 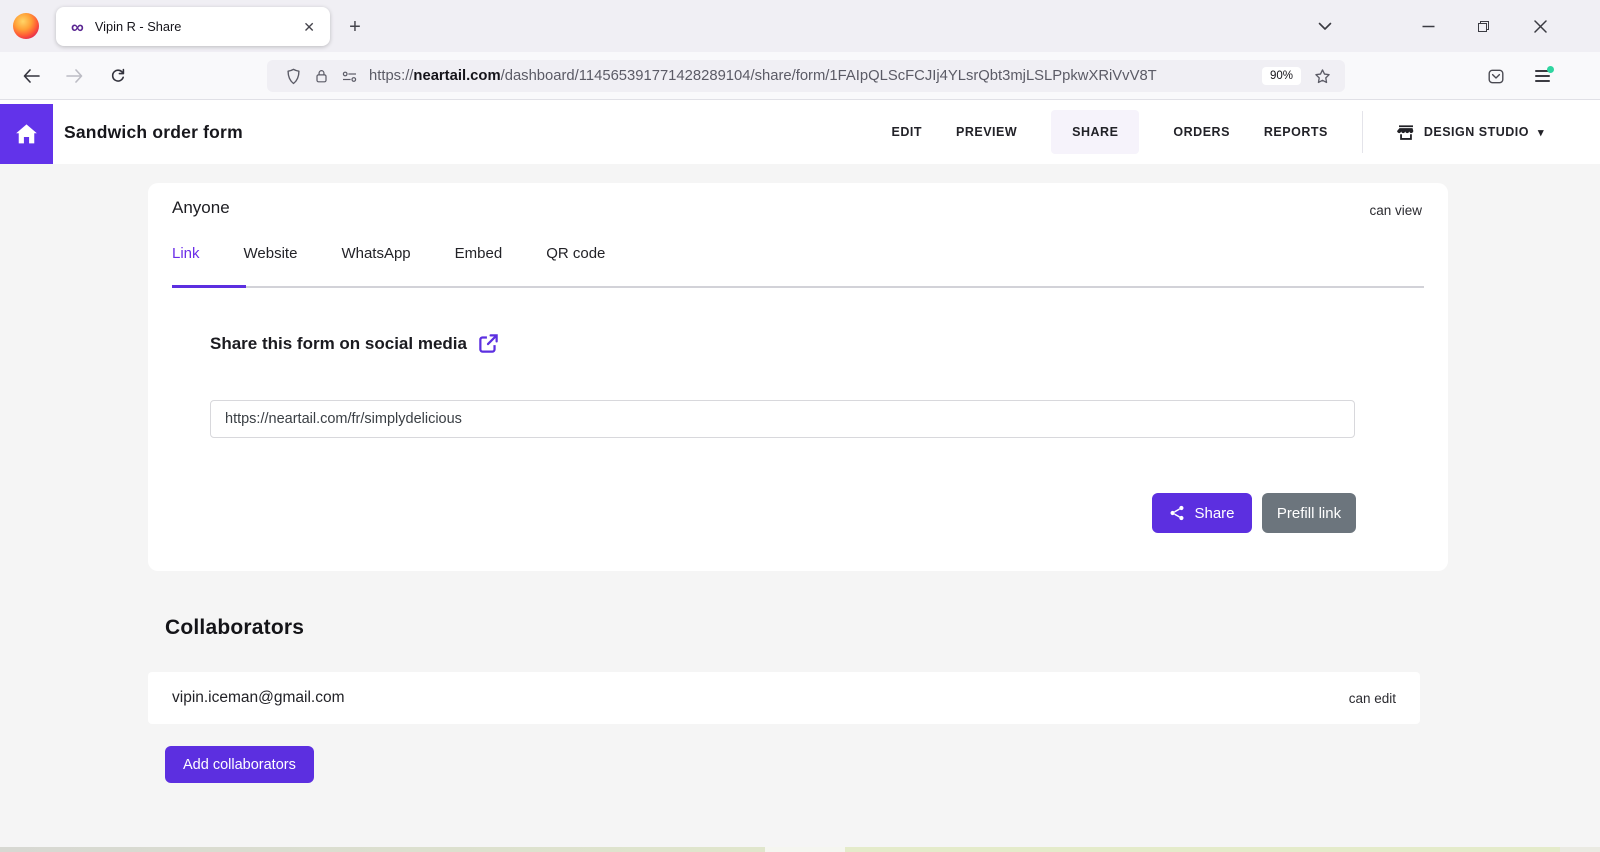 What do you see at coordinates (1281, 76) in the screenshot?
I see `page-zoom-indicator: 90%` at bounding box center [1281, 76].